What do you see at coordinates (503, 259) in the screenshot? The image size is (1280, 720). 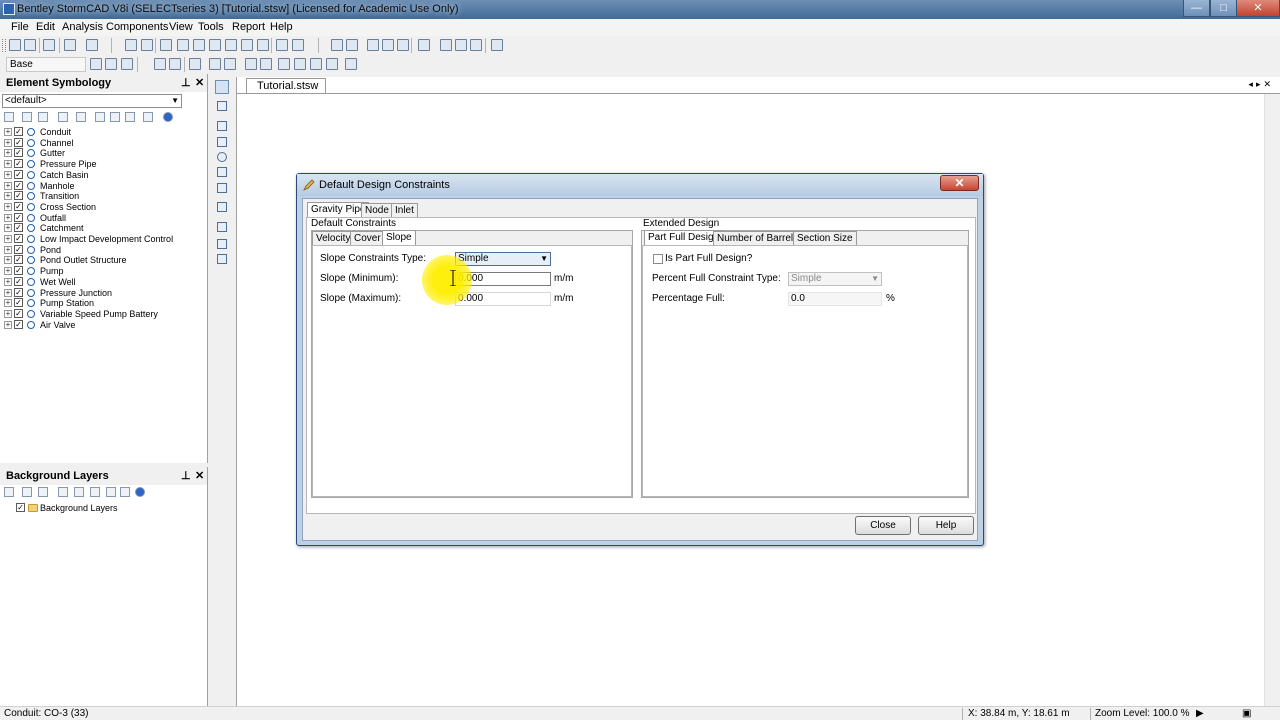 I see `slope-constraints-type-select: Simple ▼` at bounding box center [503, 259].